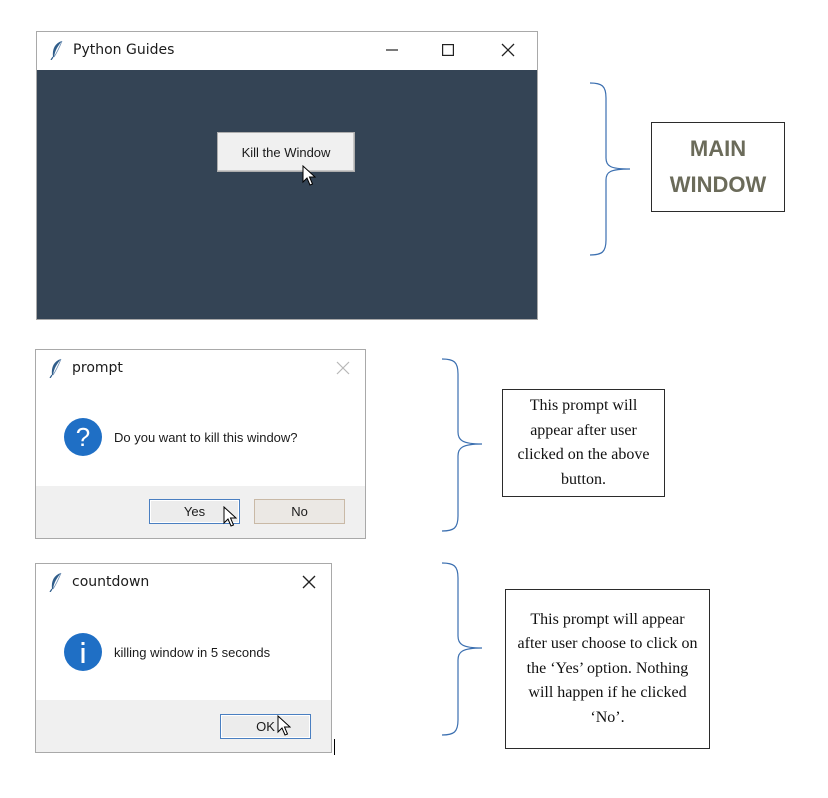 The width and height of the screenshot is (828, 798). Describe the element at coordinates (286, 152) in the screenshot. I see `kill-window-button: Kill the Window` at that location.